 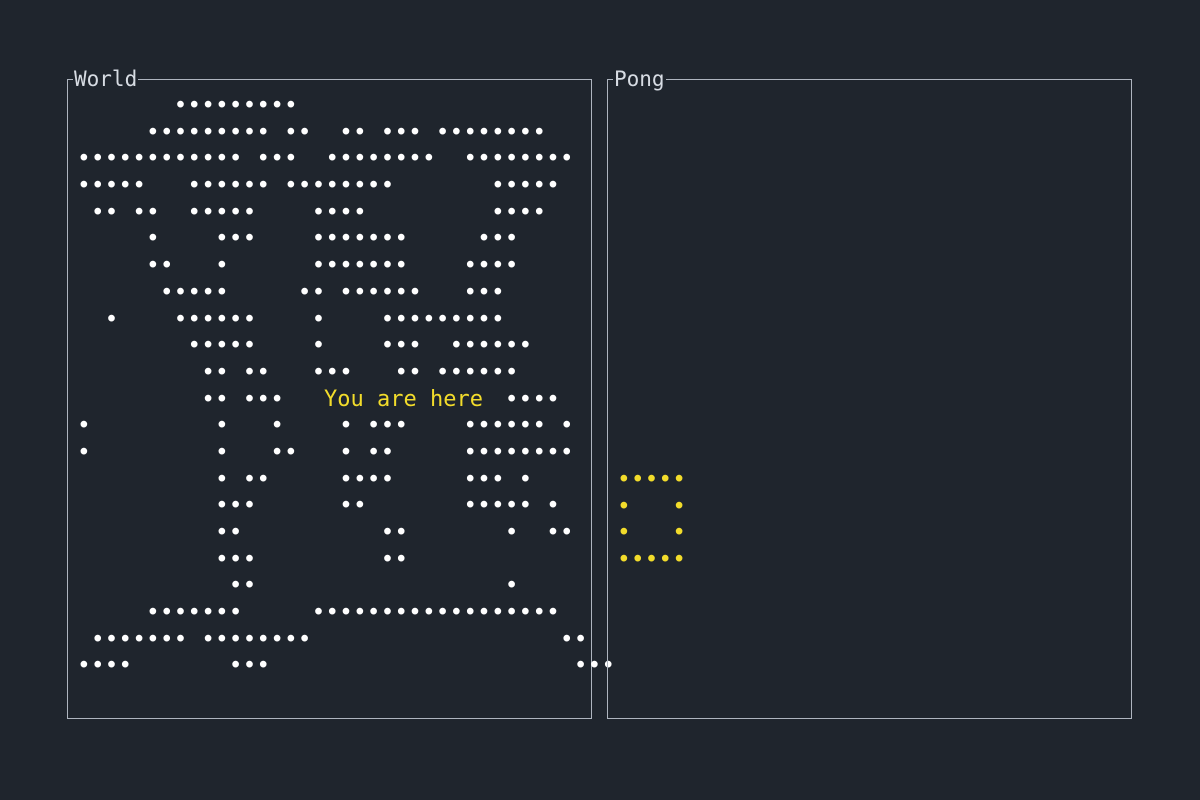 I want to click on map-row: •••• ••• •••, so click(x=346, y=666).